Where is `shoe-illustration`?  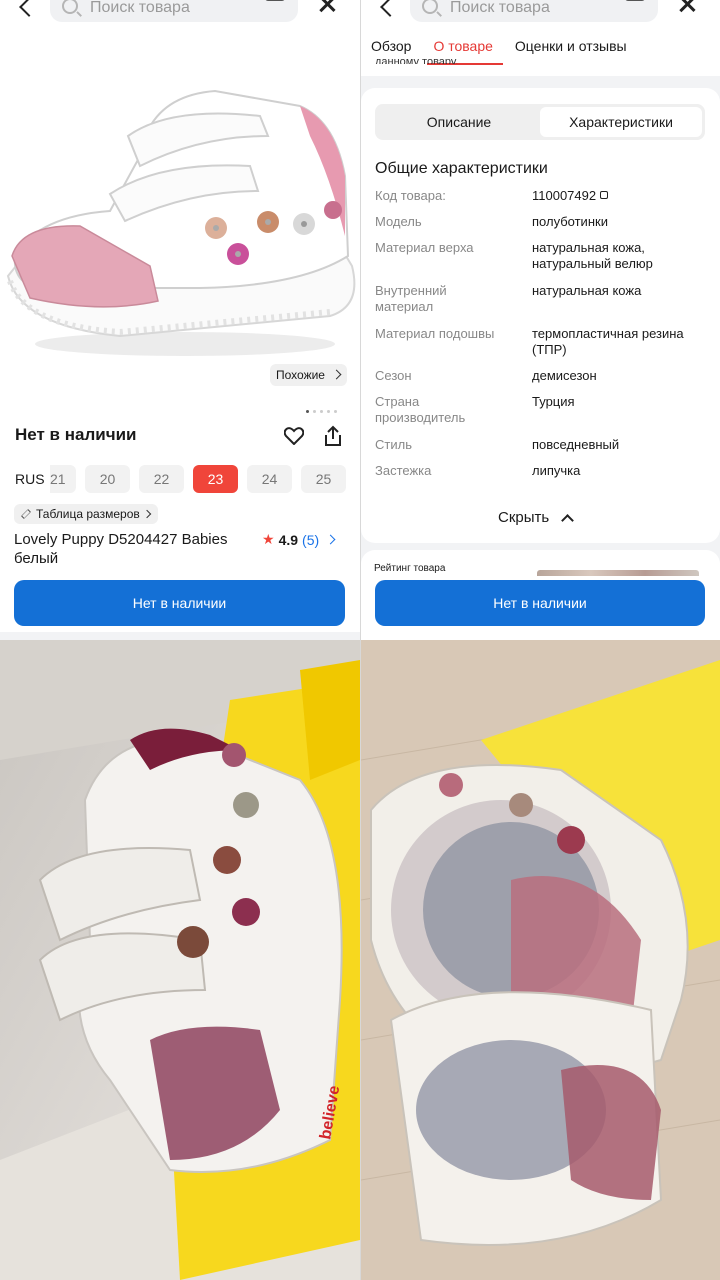
shoe-illustration is located at coordinates (181, 222).